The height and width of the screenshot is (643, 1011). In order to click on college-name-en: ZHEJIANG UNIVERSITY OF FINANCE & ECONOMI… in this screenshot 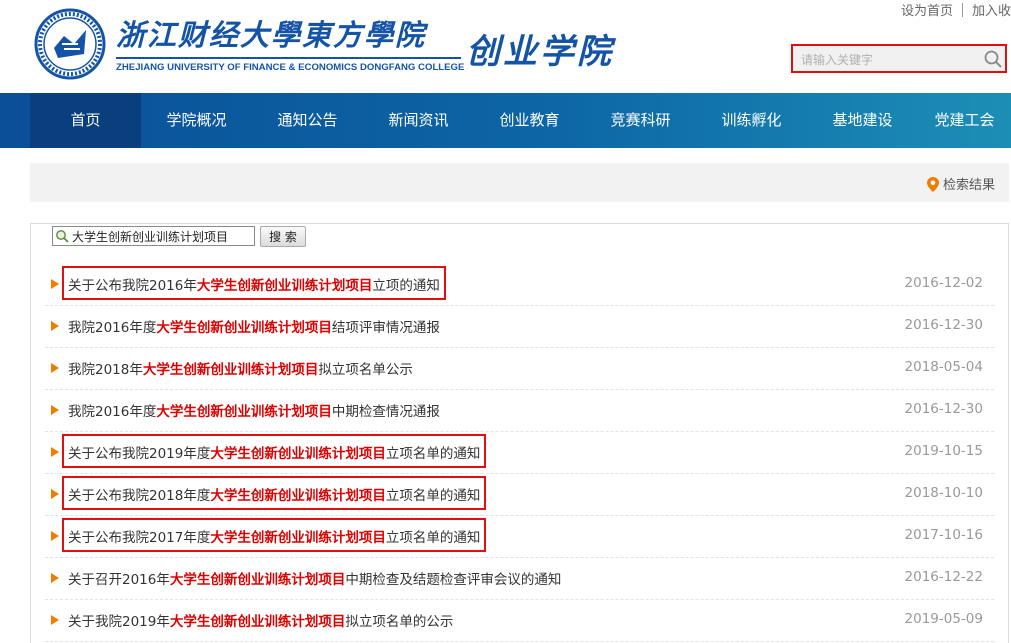, I will do `click(290, 67)`.